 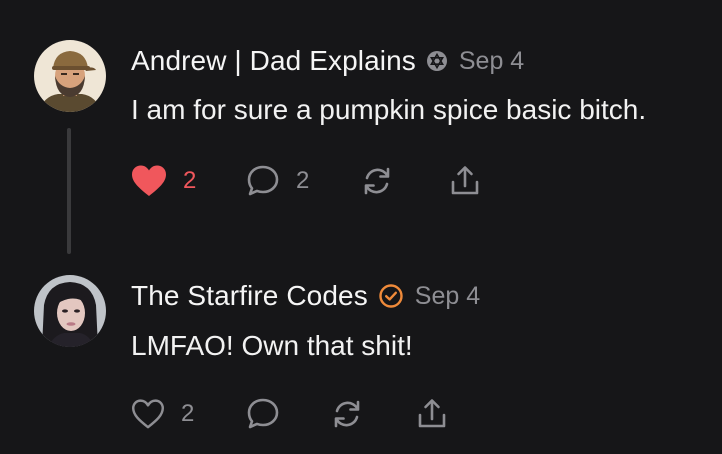 What do you see at coordinates (272, 345) in the screenshot?
I see `comment-text: LMFAO! Own that shit!` at bounding box center [272, 345].